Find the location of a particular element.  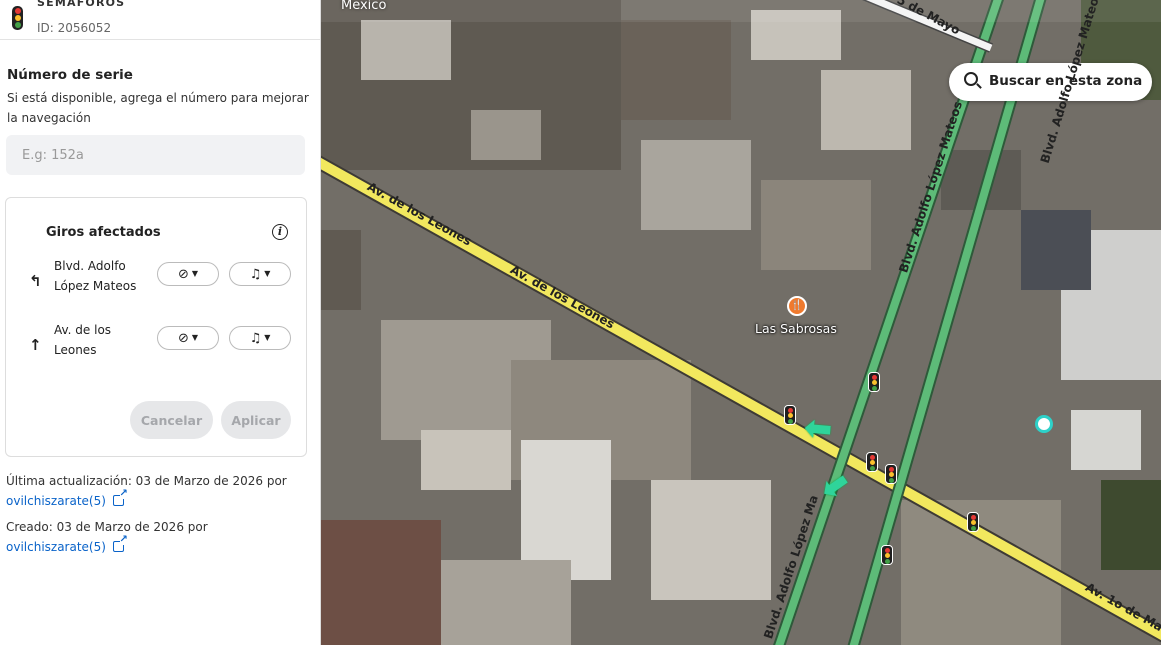

turn-street-name: Av. de los Leones is located at coordinates (83, 340).